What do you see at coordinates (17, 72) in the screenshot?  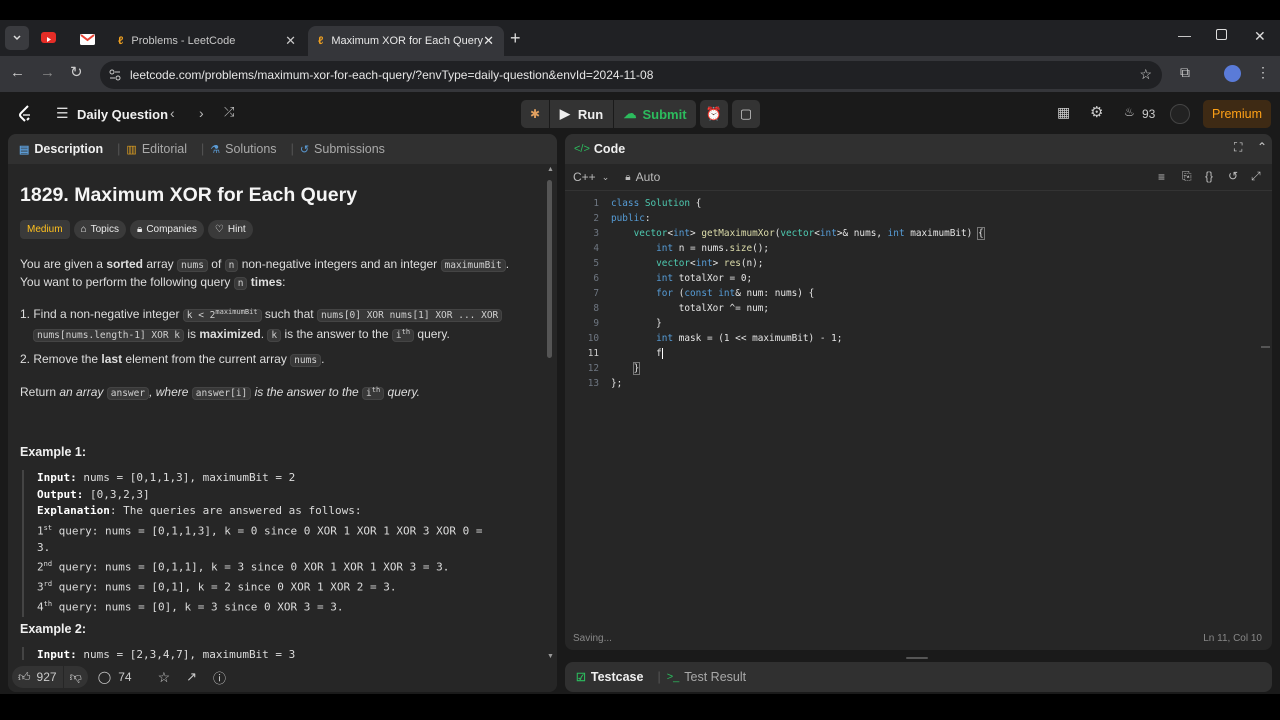 I see `back-arrow-icon: ←` at bounding box center [17, 72].